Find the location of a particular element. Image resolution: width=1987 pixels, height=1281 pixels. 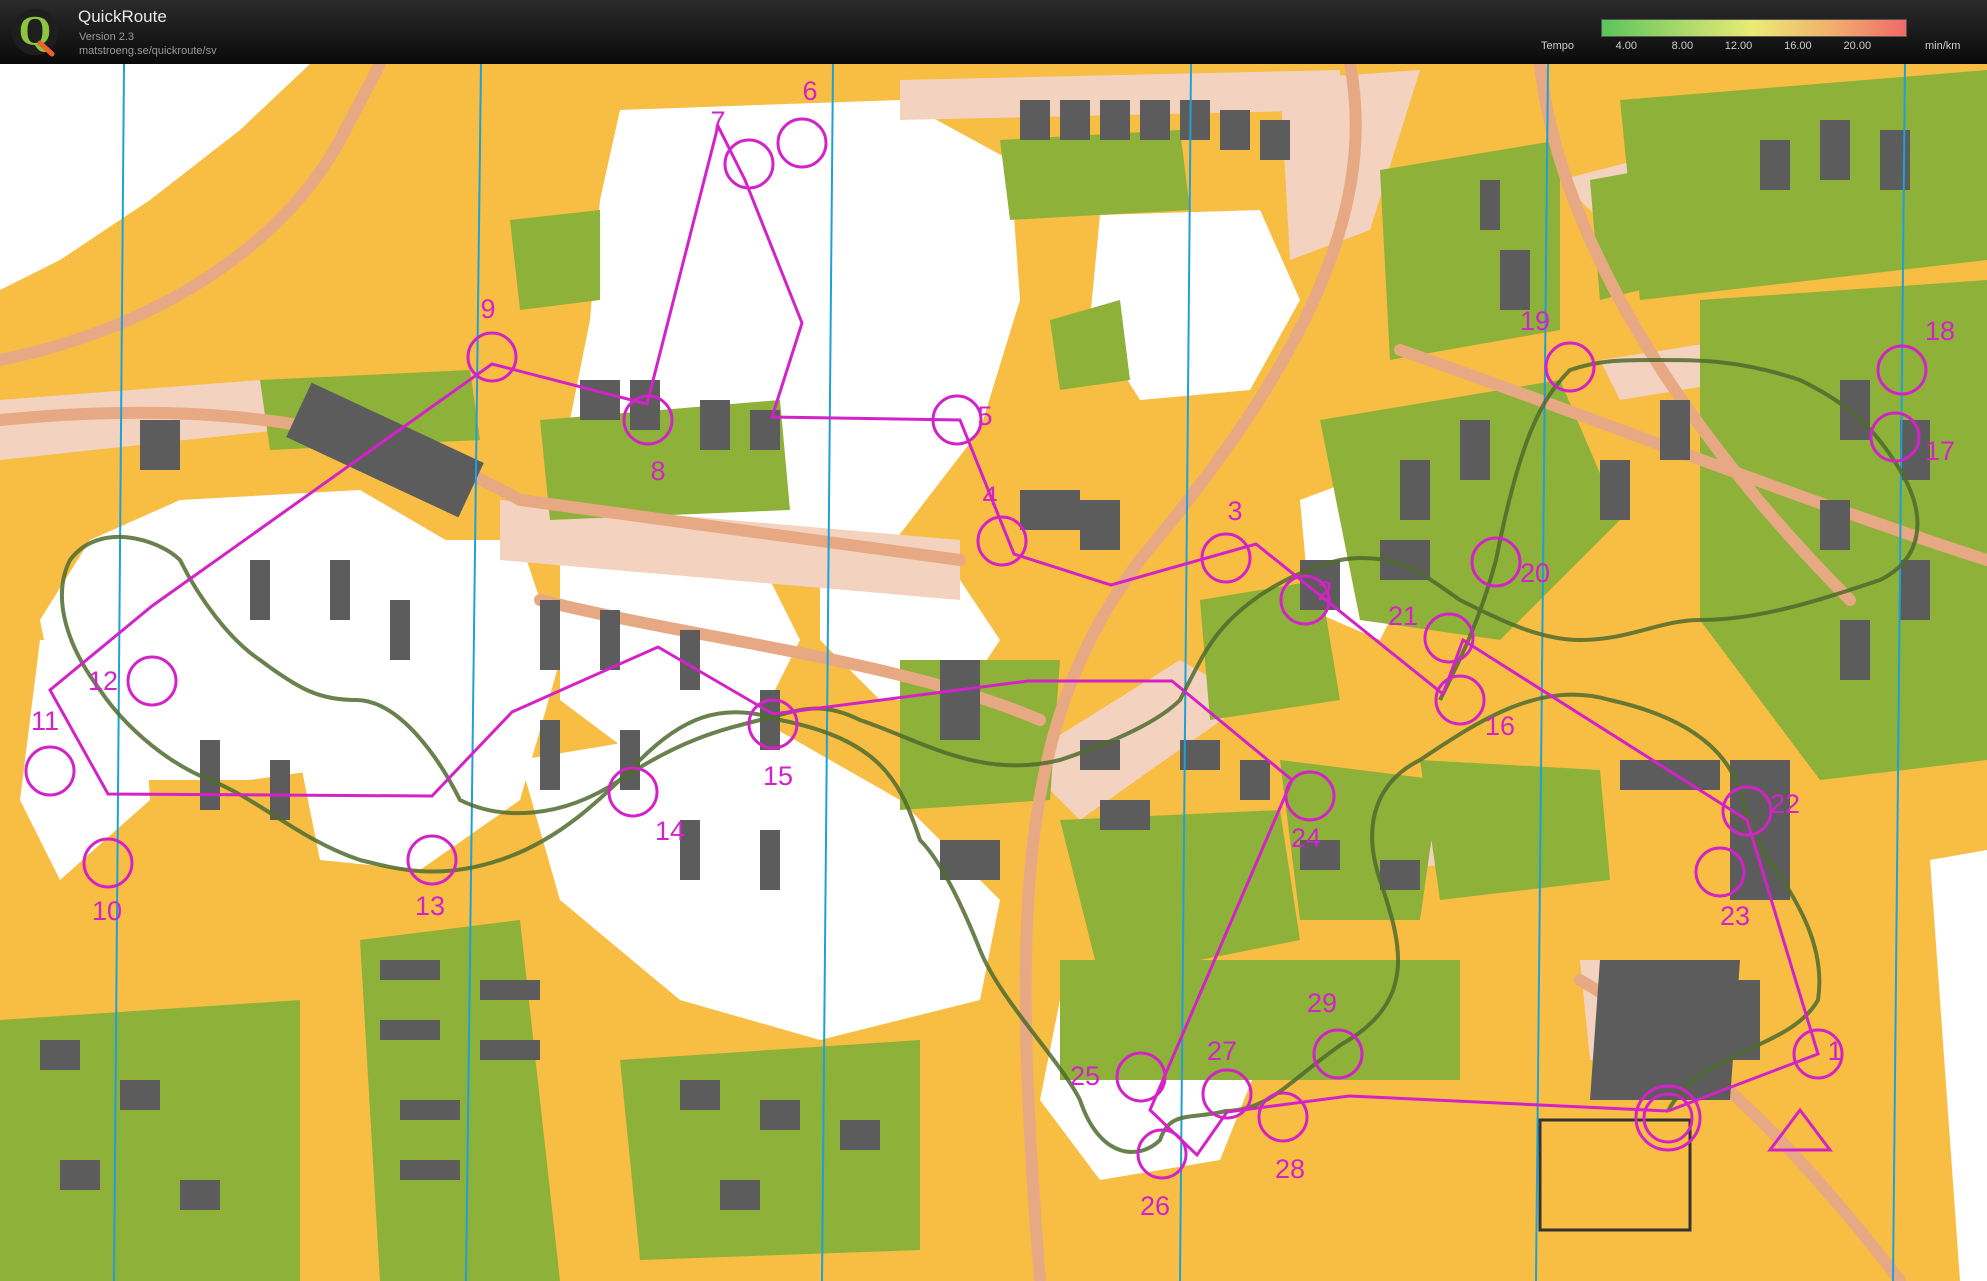

control-number-26: 26 is located at coordinates (1155, 1206).